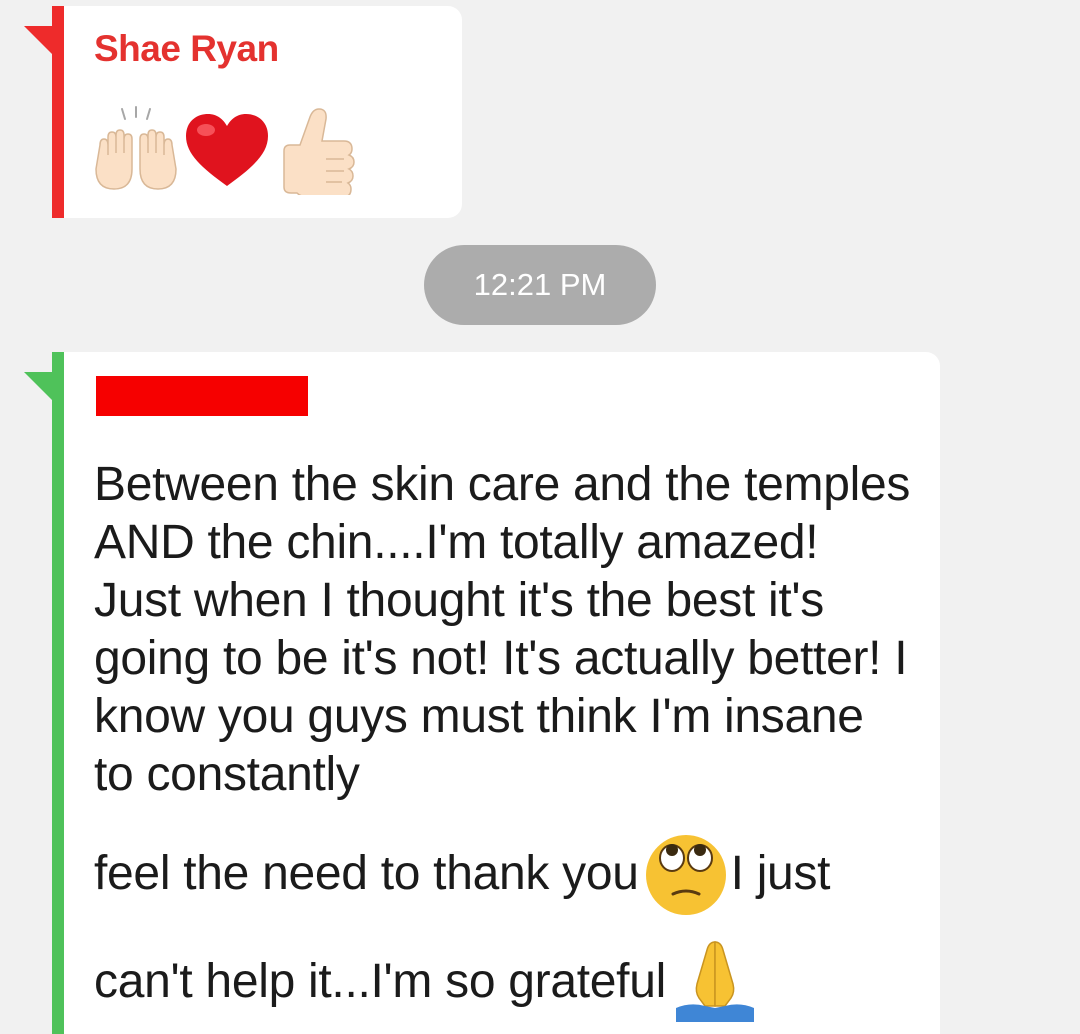  Describe the element at coordinates (714, 981) in the screenshot. I see `folded-hands-icon` at that location.